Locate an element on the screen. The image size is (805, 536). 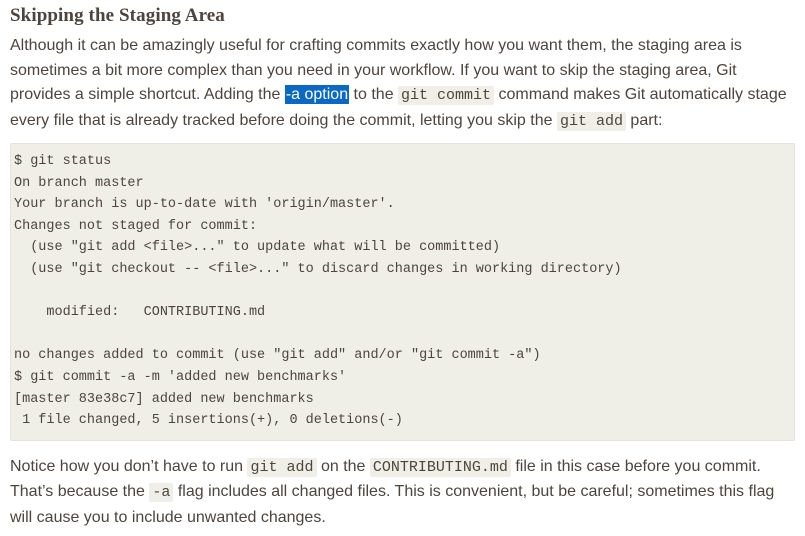
intro-text-2: to the is located at coordinates (374, 94).